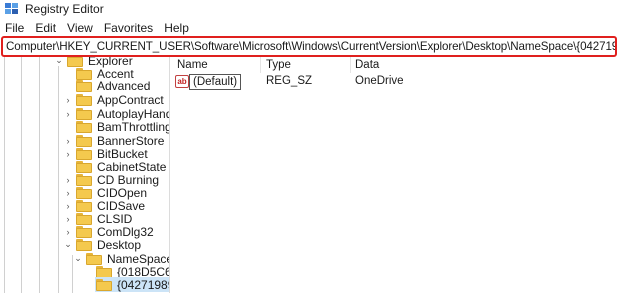 This screenshot has height=293, width=624. Describe the element at coordinates (133, 126) in the screenshot. I see `tree-item-label: BamThrottling` at that location.